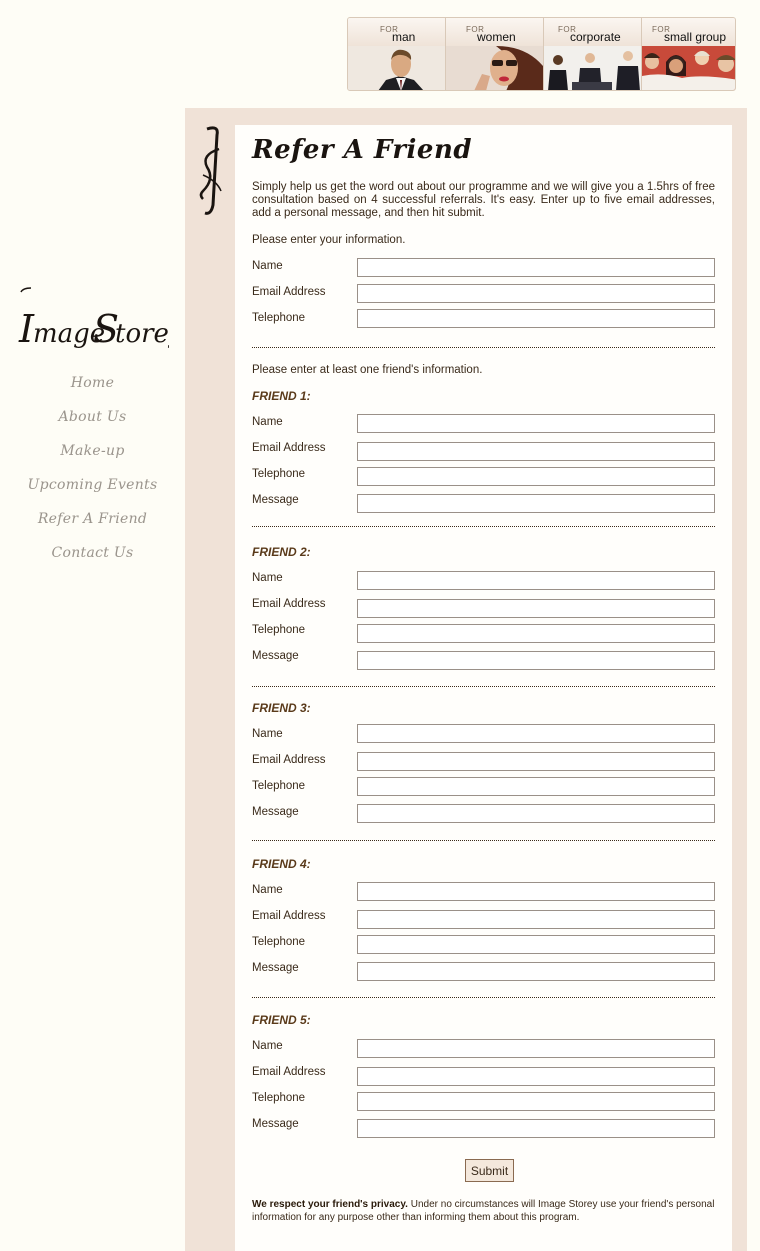 This screenshot has width=760, height=1251. I want to click on friend-4-telephone-label: Telephone, so click(279, 942).